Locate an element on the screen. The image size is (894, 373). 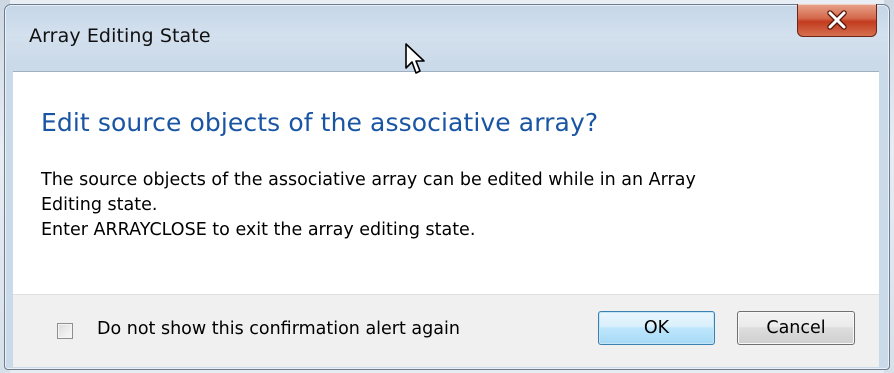
message-line: Editing state. is located at coordinates (99, 205).